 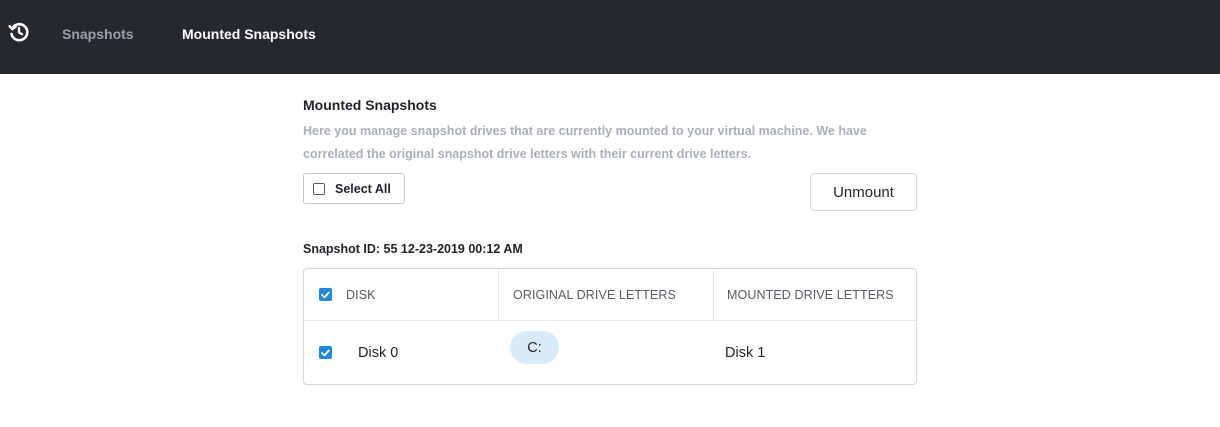 I want to click on header-select-checkbox, so click(x=325, y=294).